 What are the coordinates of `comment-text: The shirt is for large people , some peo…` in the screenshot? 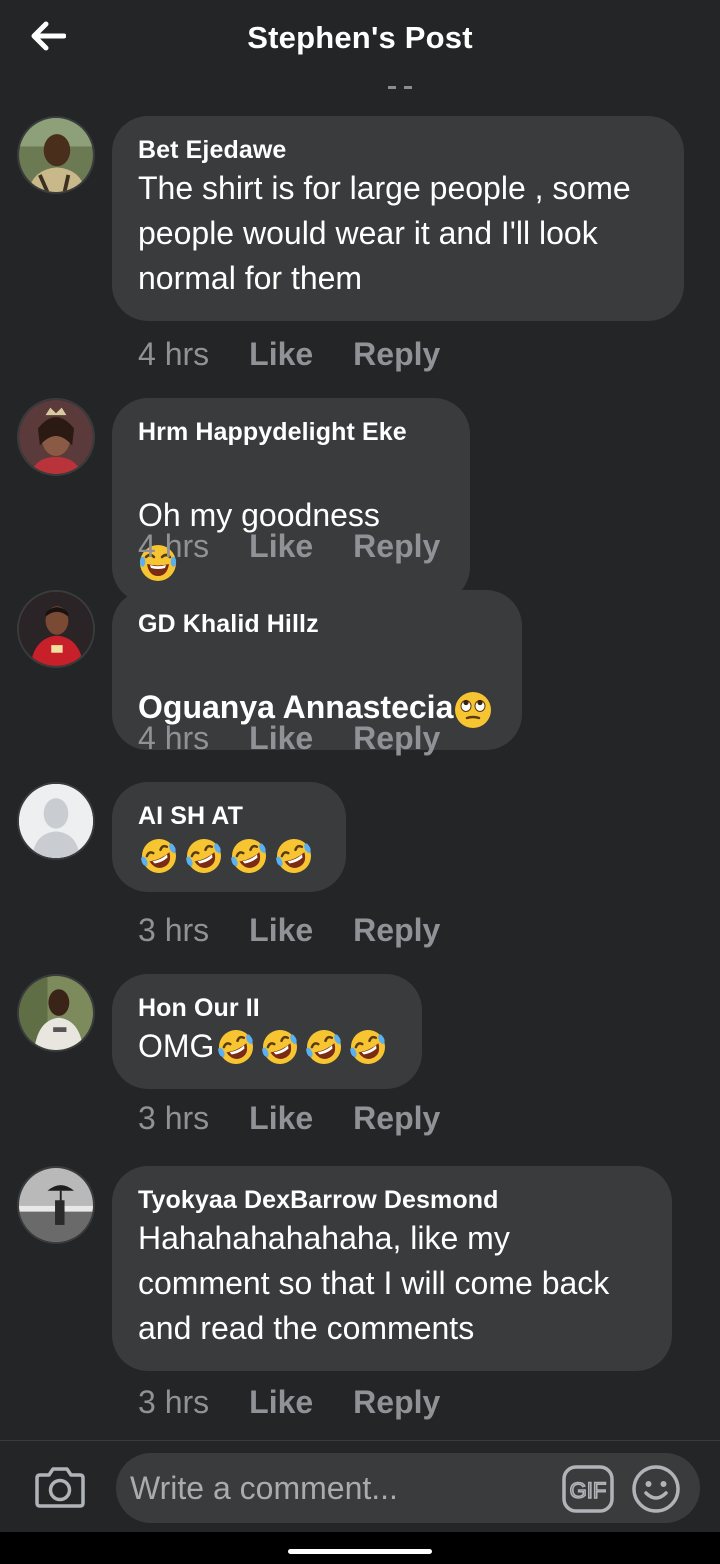 It's located at (384, 233).